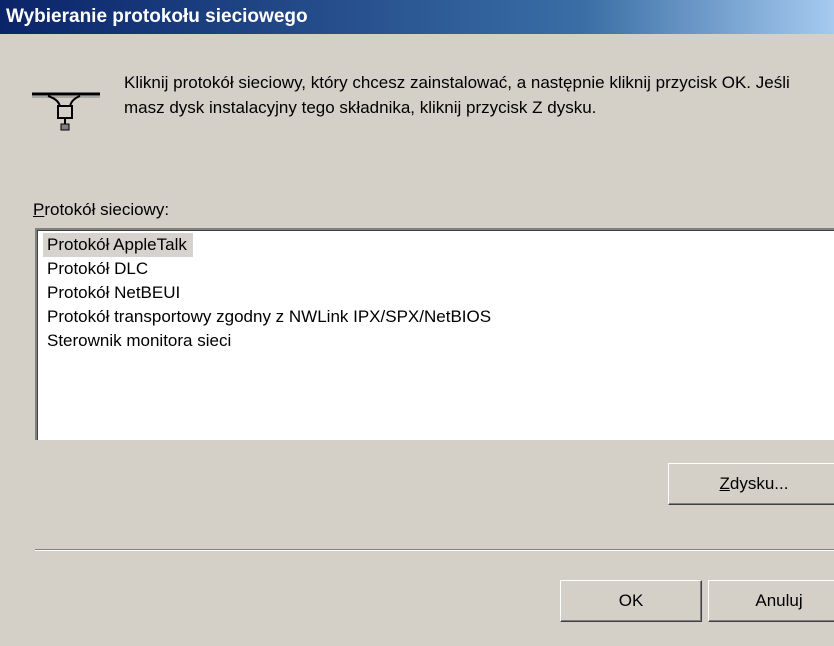  Describe the element at coordinates (417, 17) in the screenshot. I see `title-bar: Wybieranie protokołu sieciowego` at that location.